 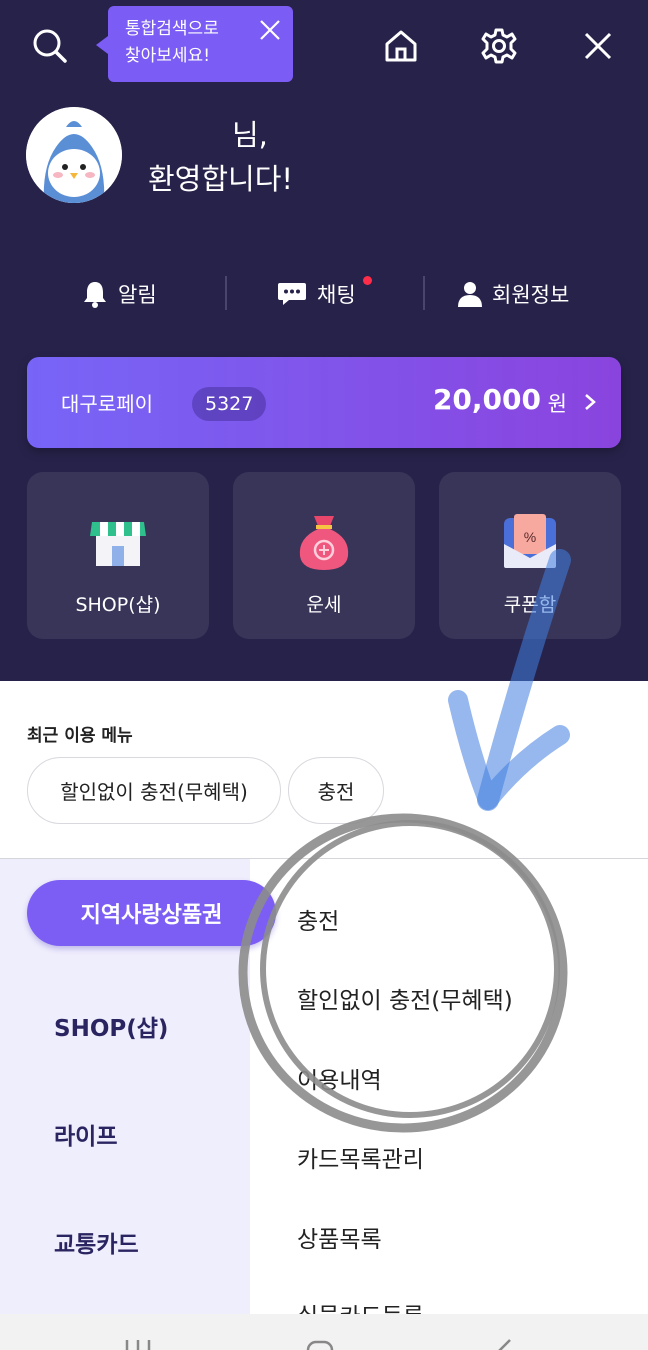 What do you see at coordinates (504, 1344) in the screenshot?
I see `back-icon` at bounding box center [504, 1344].